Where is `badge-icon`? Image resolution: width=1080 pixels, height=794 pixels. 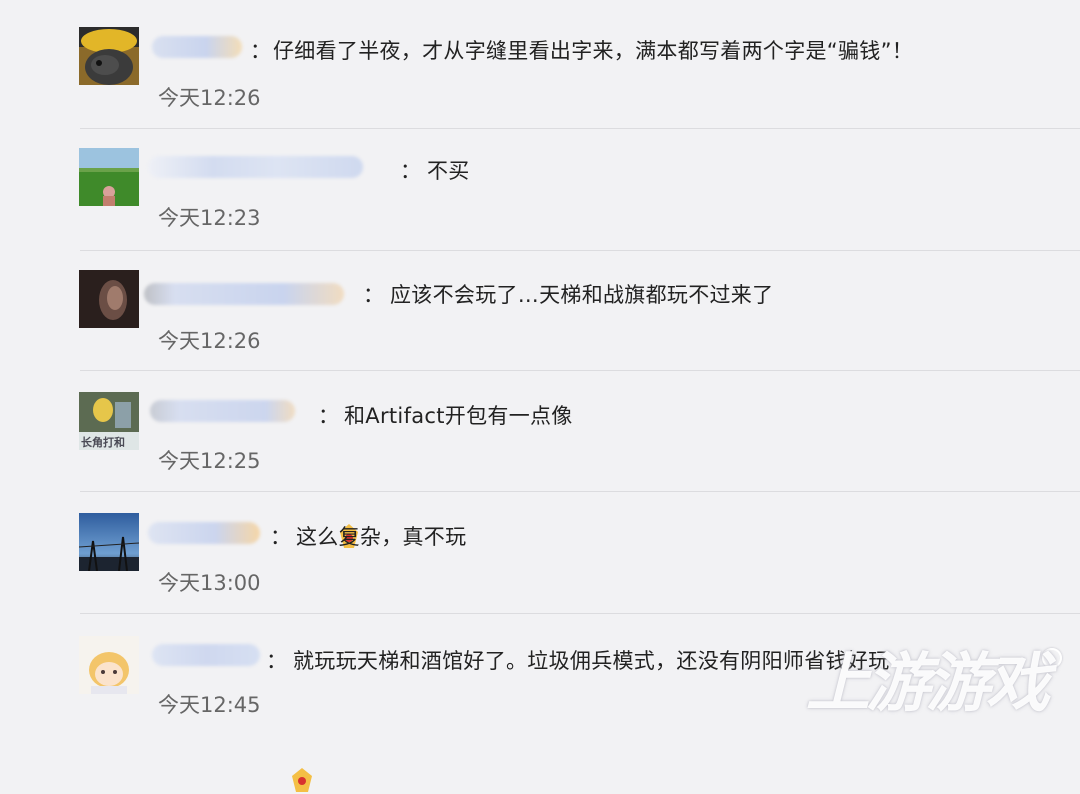
badge-icon is located at coordinates (302, 780).